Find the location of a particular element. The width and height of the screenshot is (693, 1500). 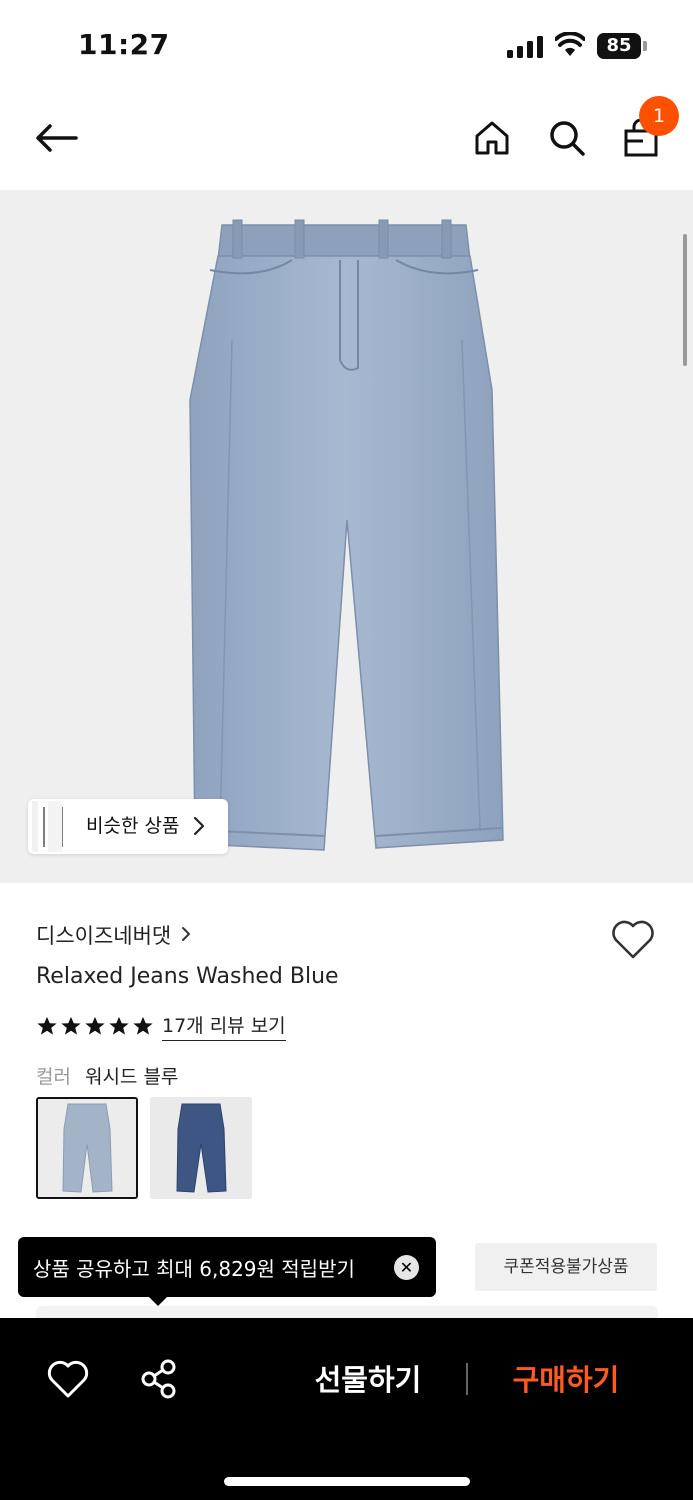

divider is located at coordinates (467, 1379).